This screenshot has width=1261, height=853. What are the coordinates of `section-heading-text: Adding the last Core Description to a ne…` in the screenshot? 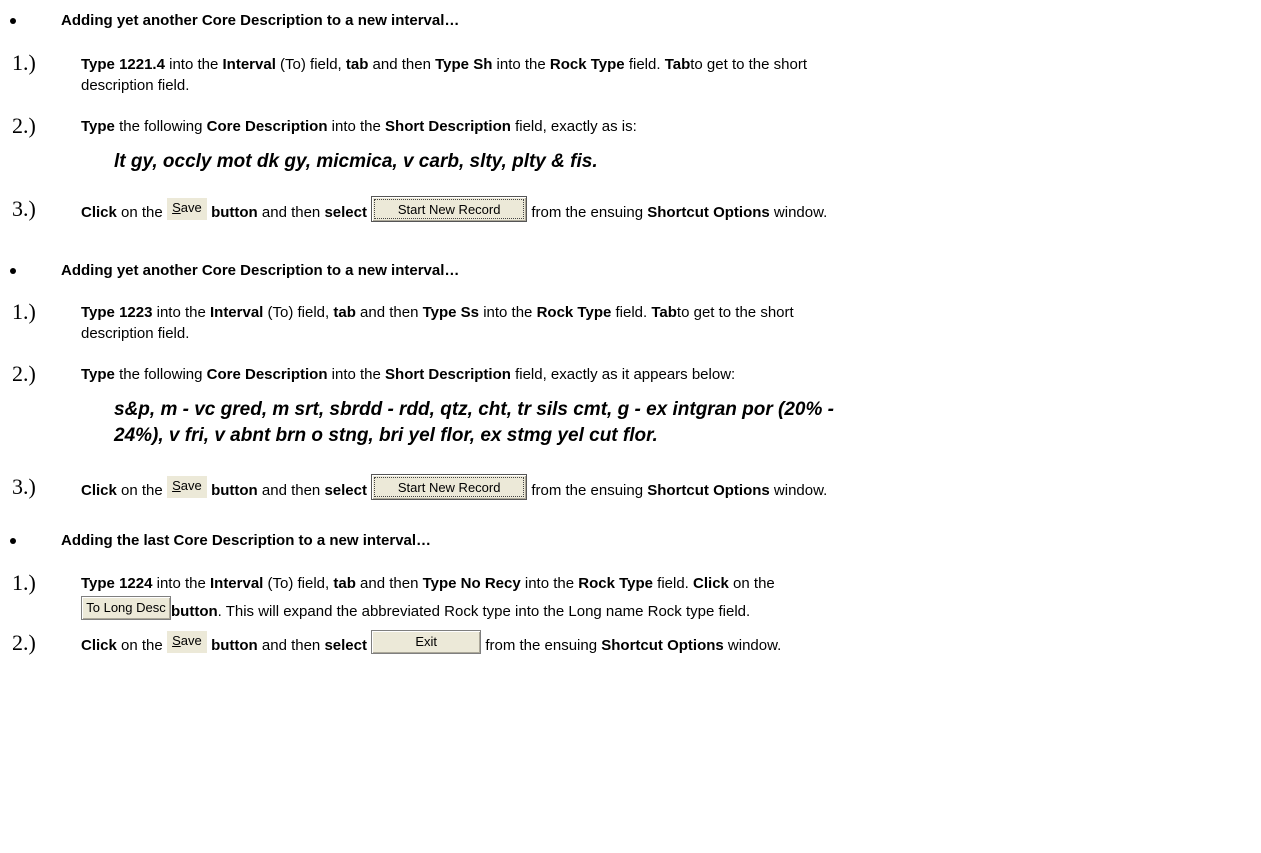 It's located at (246, 540).